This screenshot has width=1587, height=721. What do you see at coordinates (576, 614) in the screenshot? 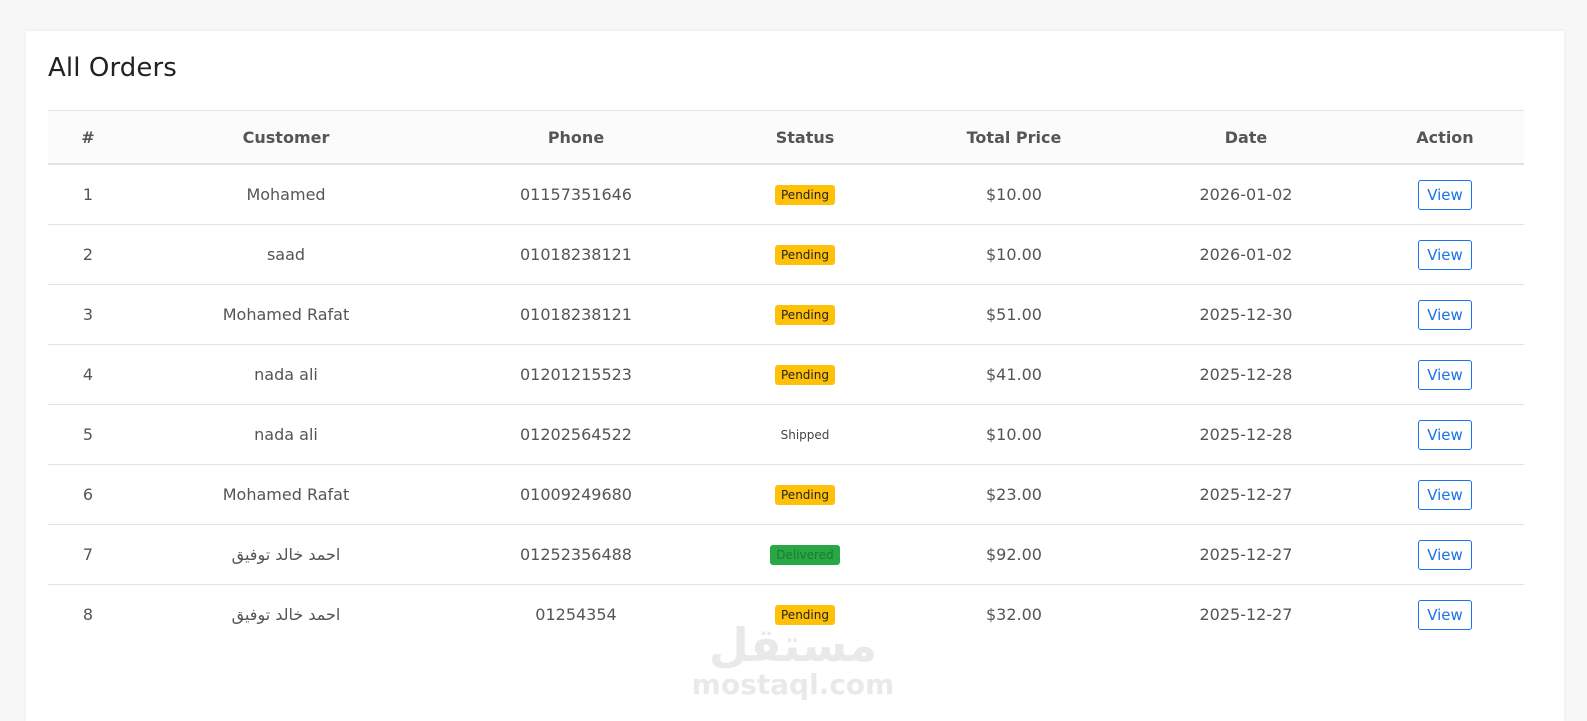
I see `customer-phone: 01254354` at bounding box center [576, 614].